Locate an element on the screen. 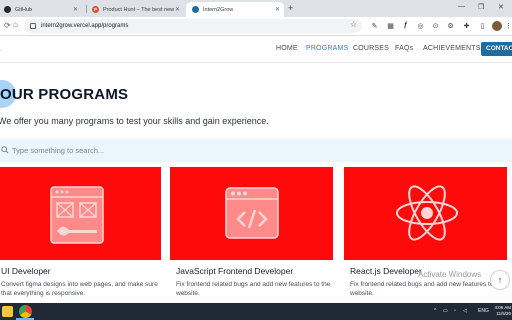 This screenshot has height=320, width=512. browser-menu-icon: ⋮ is located at coordinates (508, 25).